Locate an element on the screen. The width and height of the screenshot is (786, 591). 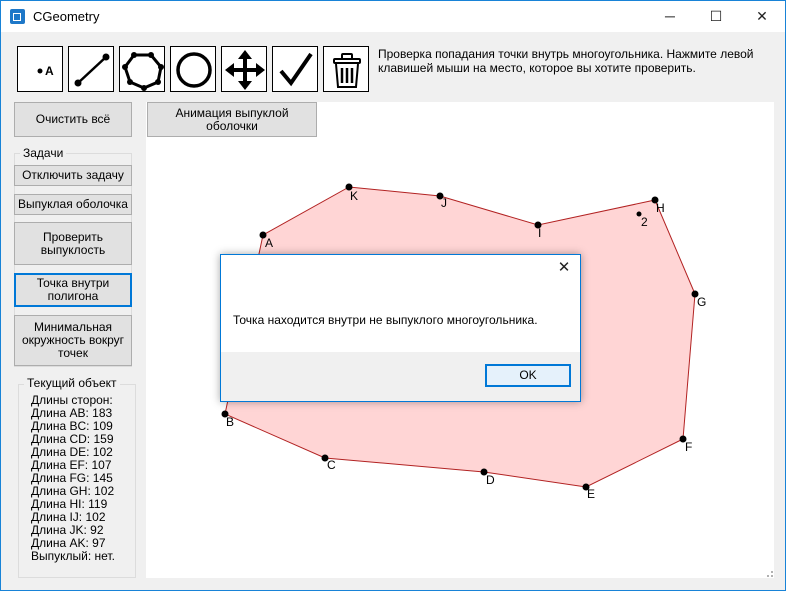
title-bar: CGeometry ─ ☐ ✕ is located at coordinates (393, 16).